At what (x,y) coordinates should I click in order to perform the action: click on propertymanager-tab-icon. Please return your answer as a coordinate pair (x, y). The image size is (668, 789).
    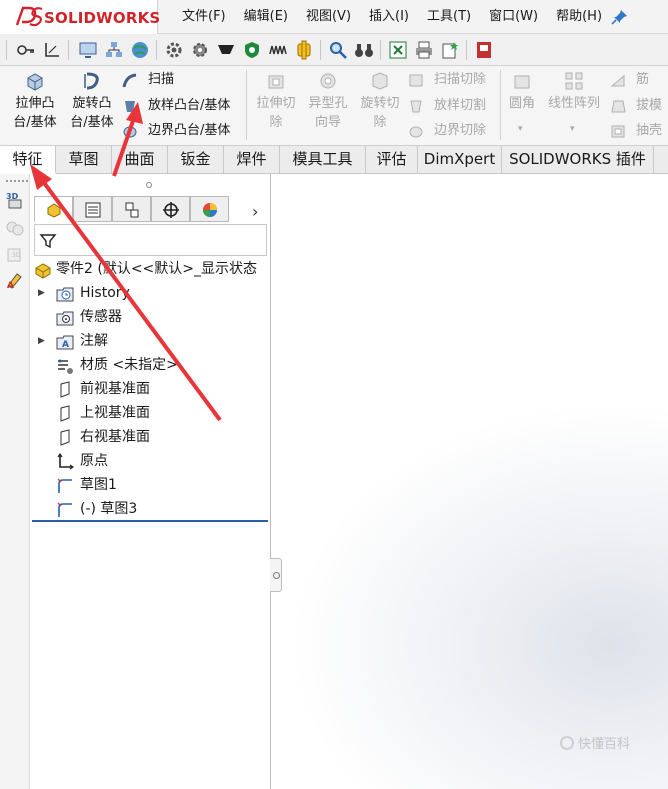
    Looking at the image, I should click on (93, 210).